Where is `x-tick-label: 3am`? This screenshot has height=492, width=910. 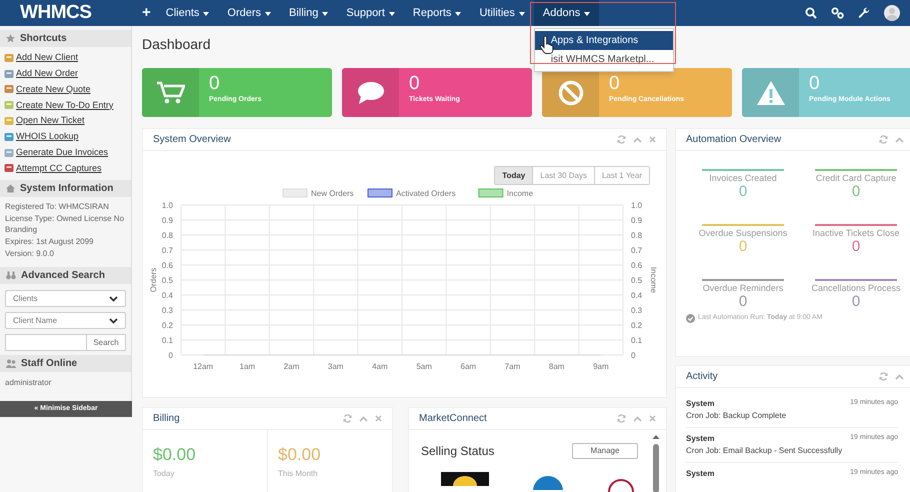
x-tick-label: 3am is located at coordinates (336, 366).